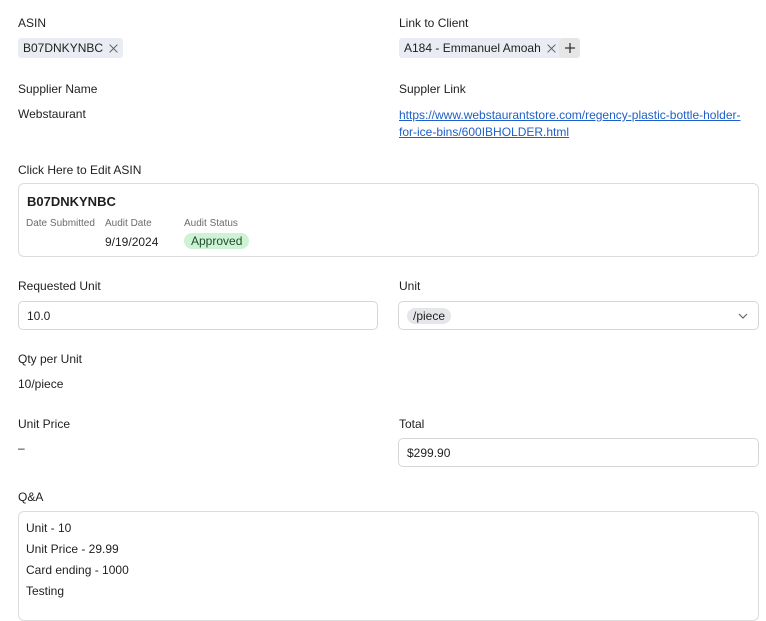  I want to click on client-chip-text: A184 - Emmanuel Amoah, so click(472, 48).